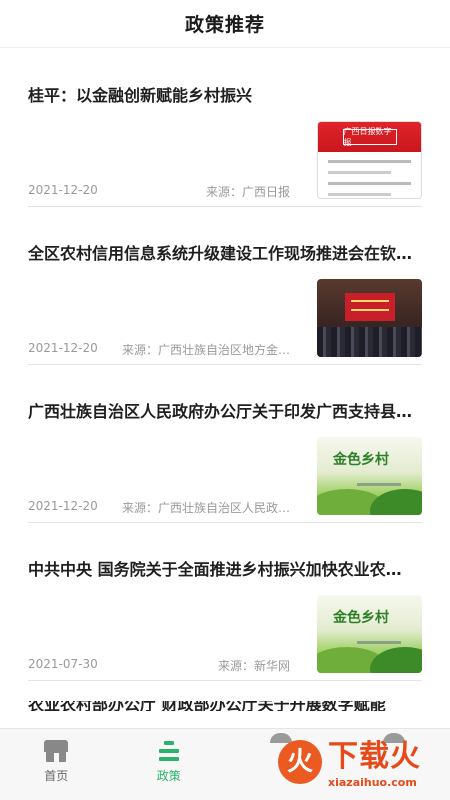 The image size is (450, 800). Describe the element at coordinates (56, 751) in the screenshot. I see `home-icon` at that location.